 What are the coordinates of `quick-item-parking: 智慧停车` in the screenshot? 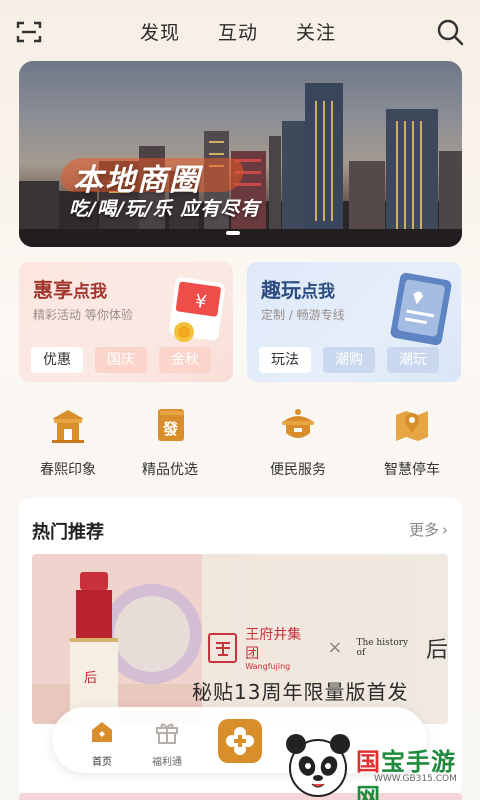 It's located at (412, 442).